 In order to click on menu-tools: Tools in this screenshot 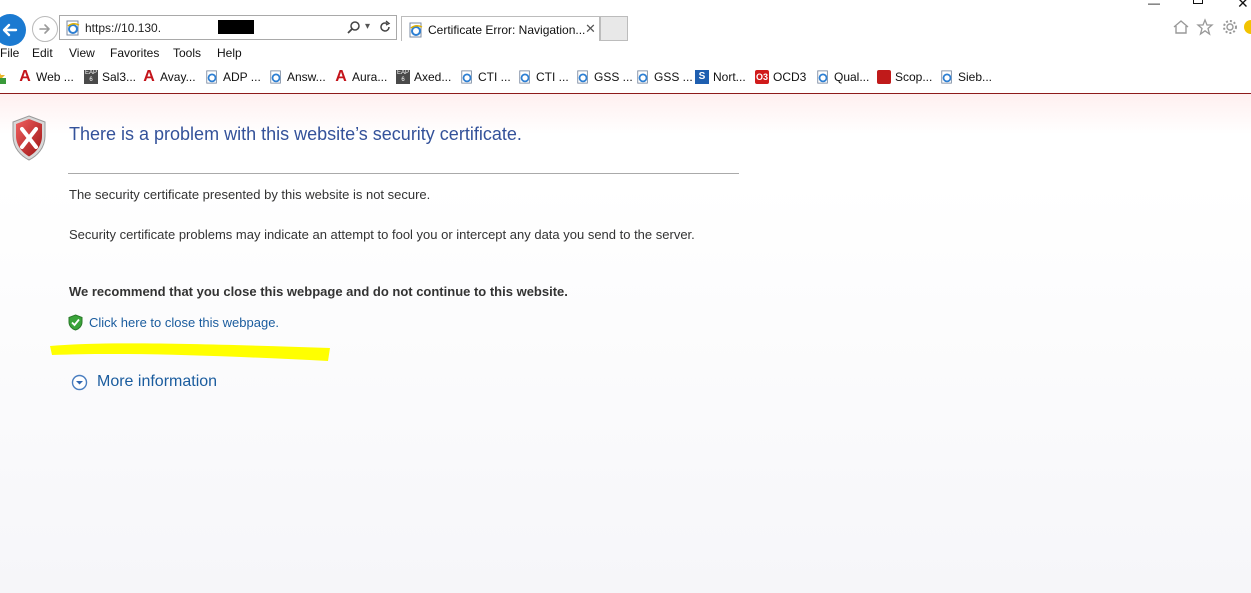, I will do `click(187, 53)`.